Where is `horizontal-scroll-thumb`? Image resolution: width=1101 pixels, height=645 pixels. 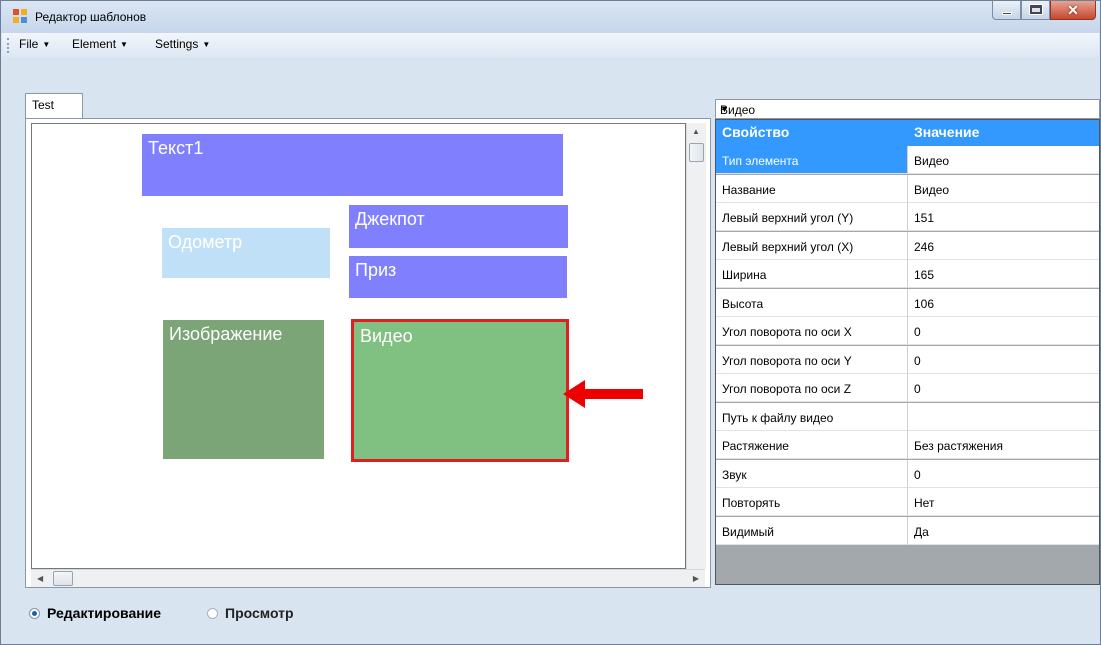
horizontal-scroll-thumb is located at coordinates (63, 578).